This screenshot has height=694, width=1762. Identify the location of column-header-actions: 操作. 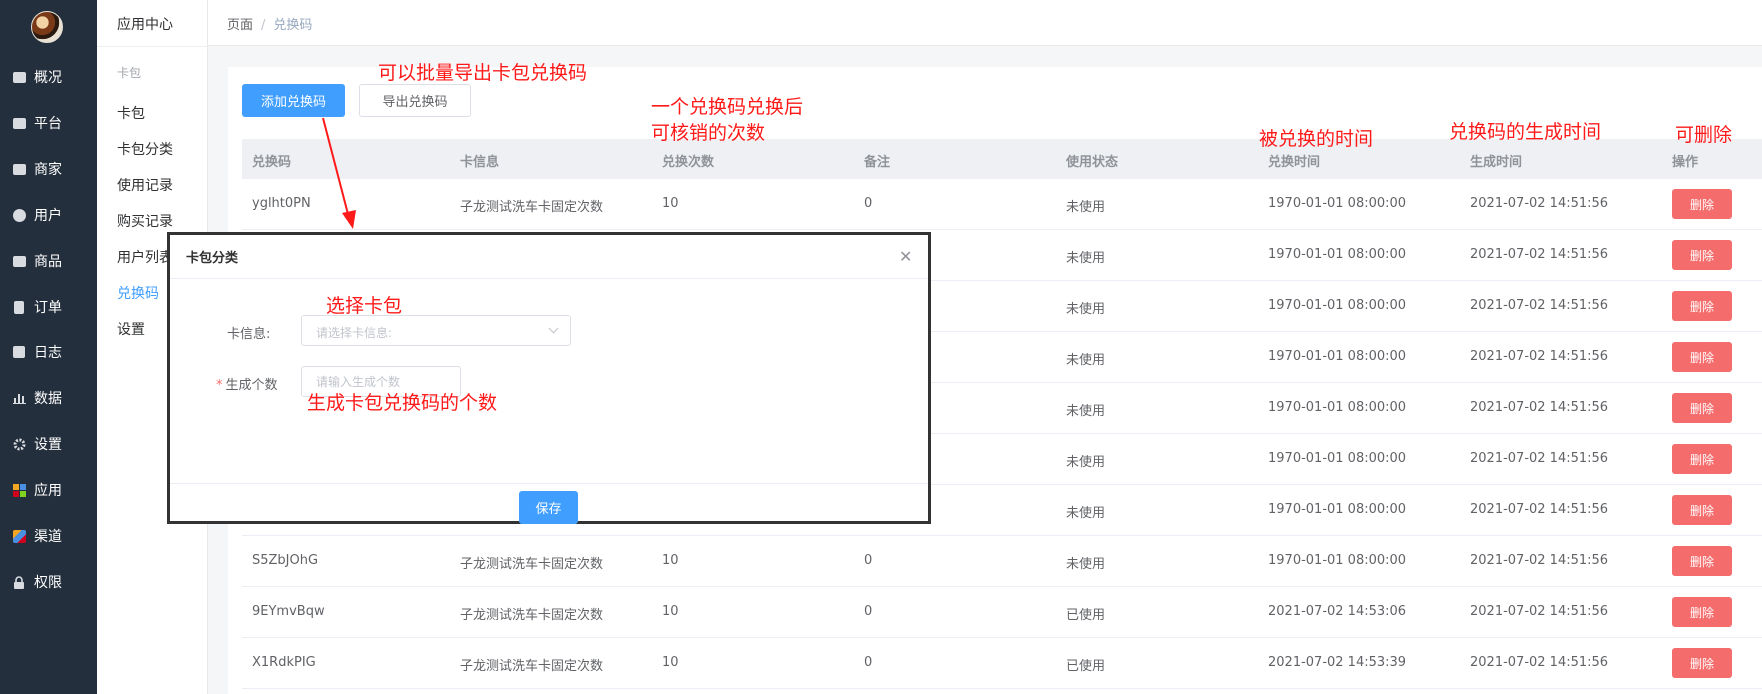
(1685, 162).